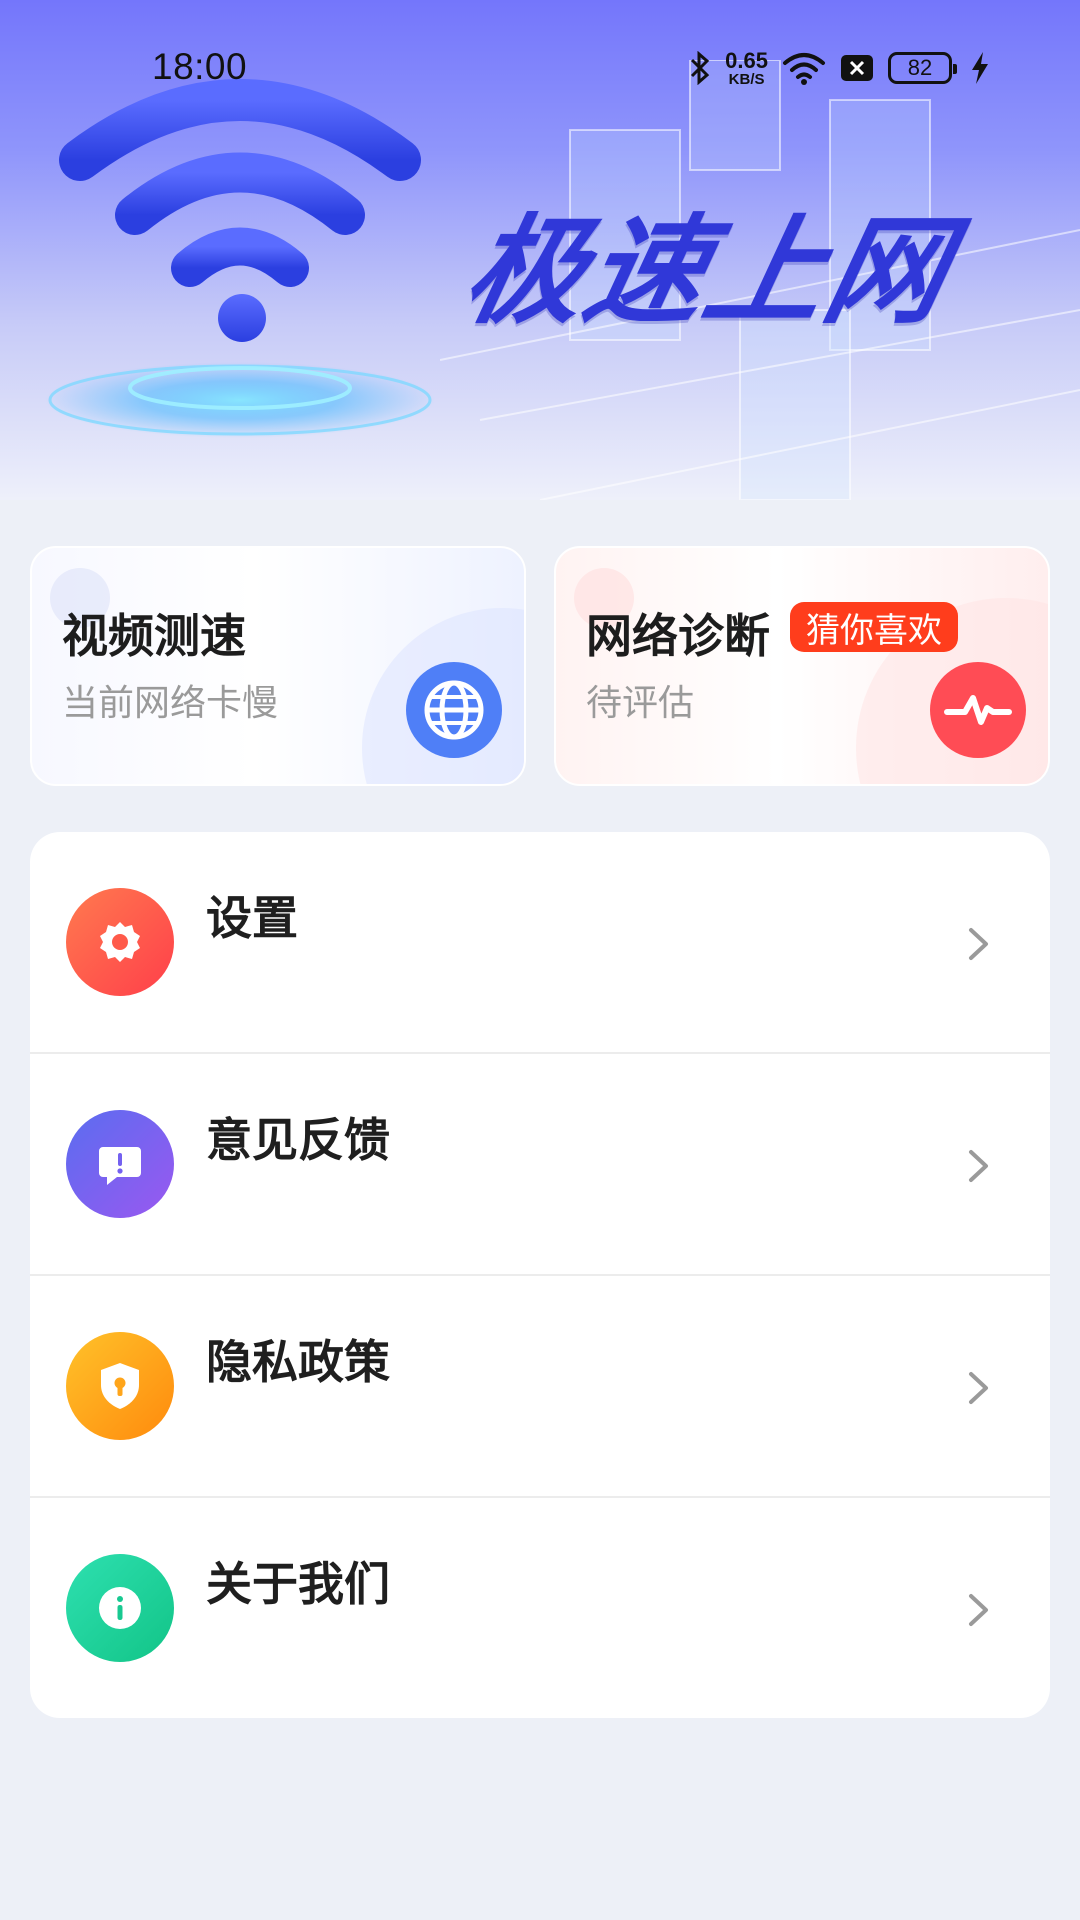  Describe the element at coordinates (746, 60) in the screenshot. I see `network-speed-value: 0.65` at that location.